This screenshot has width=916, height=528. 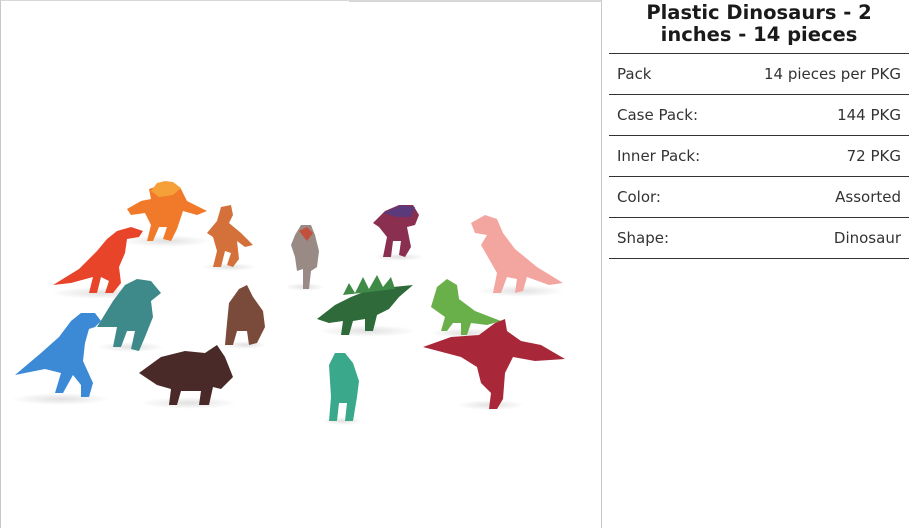 I want to click on spec-label: Case Pack:, so click(x=668, y=115).